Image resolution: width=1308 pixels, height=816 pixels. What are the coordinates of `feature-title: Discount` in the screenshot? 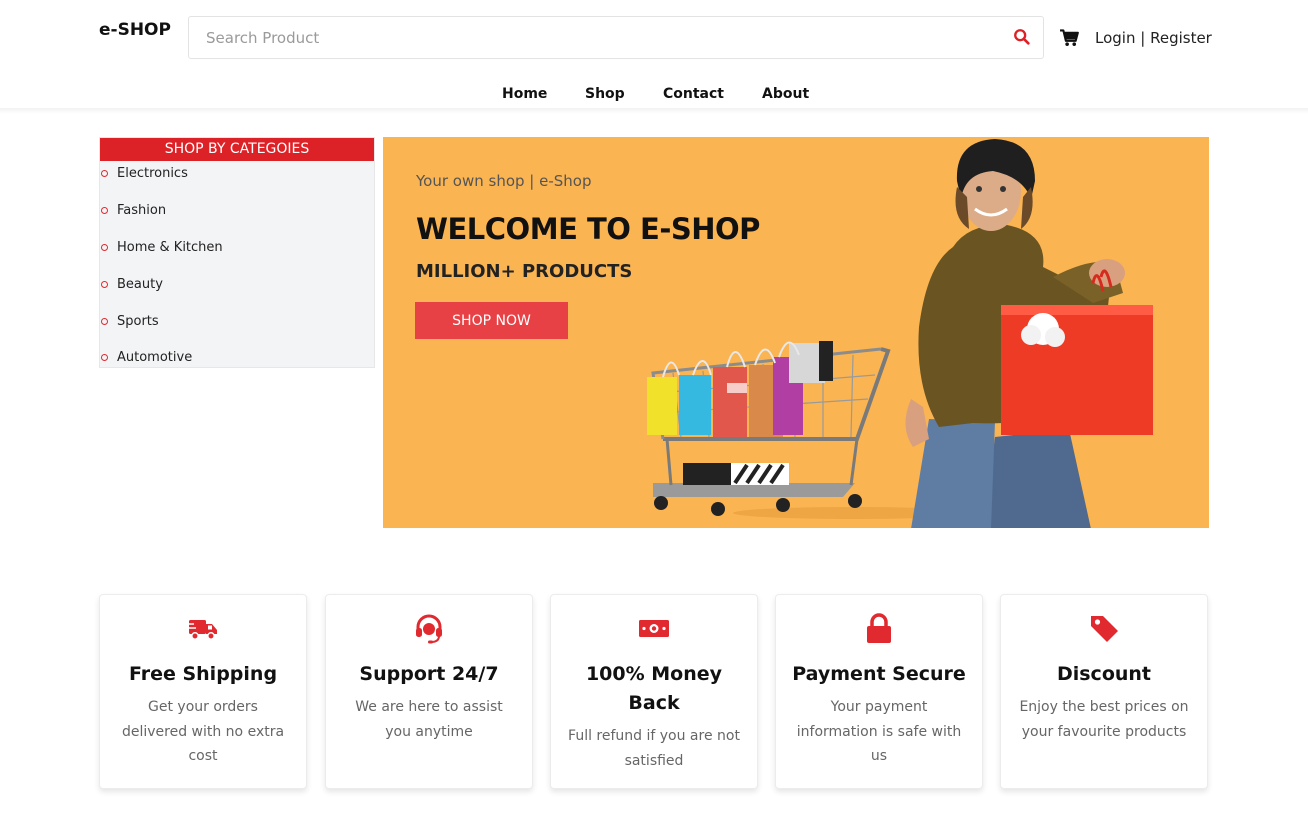 It's located at (1104, 674).